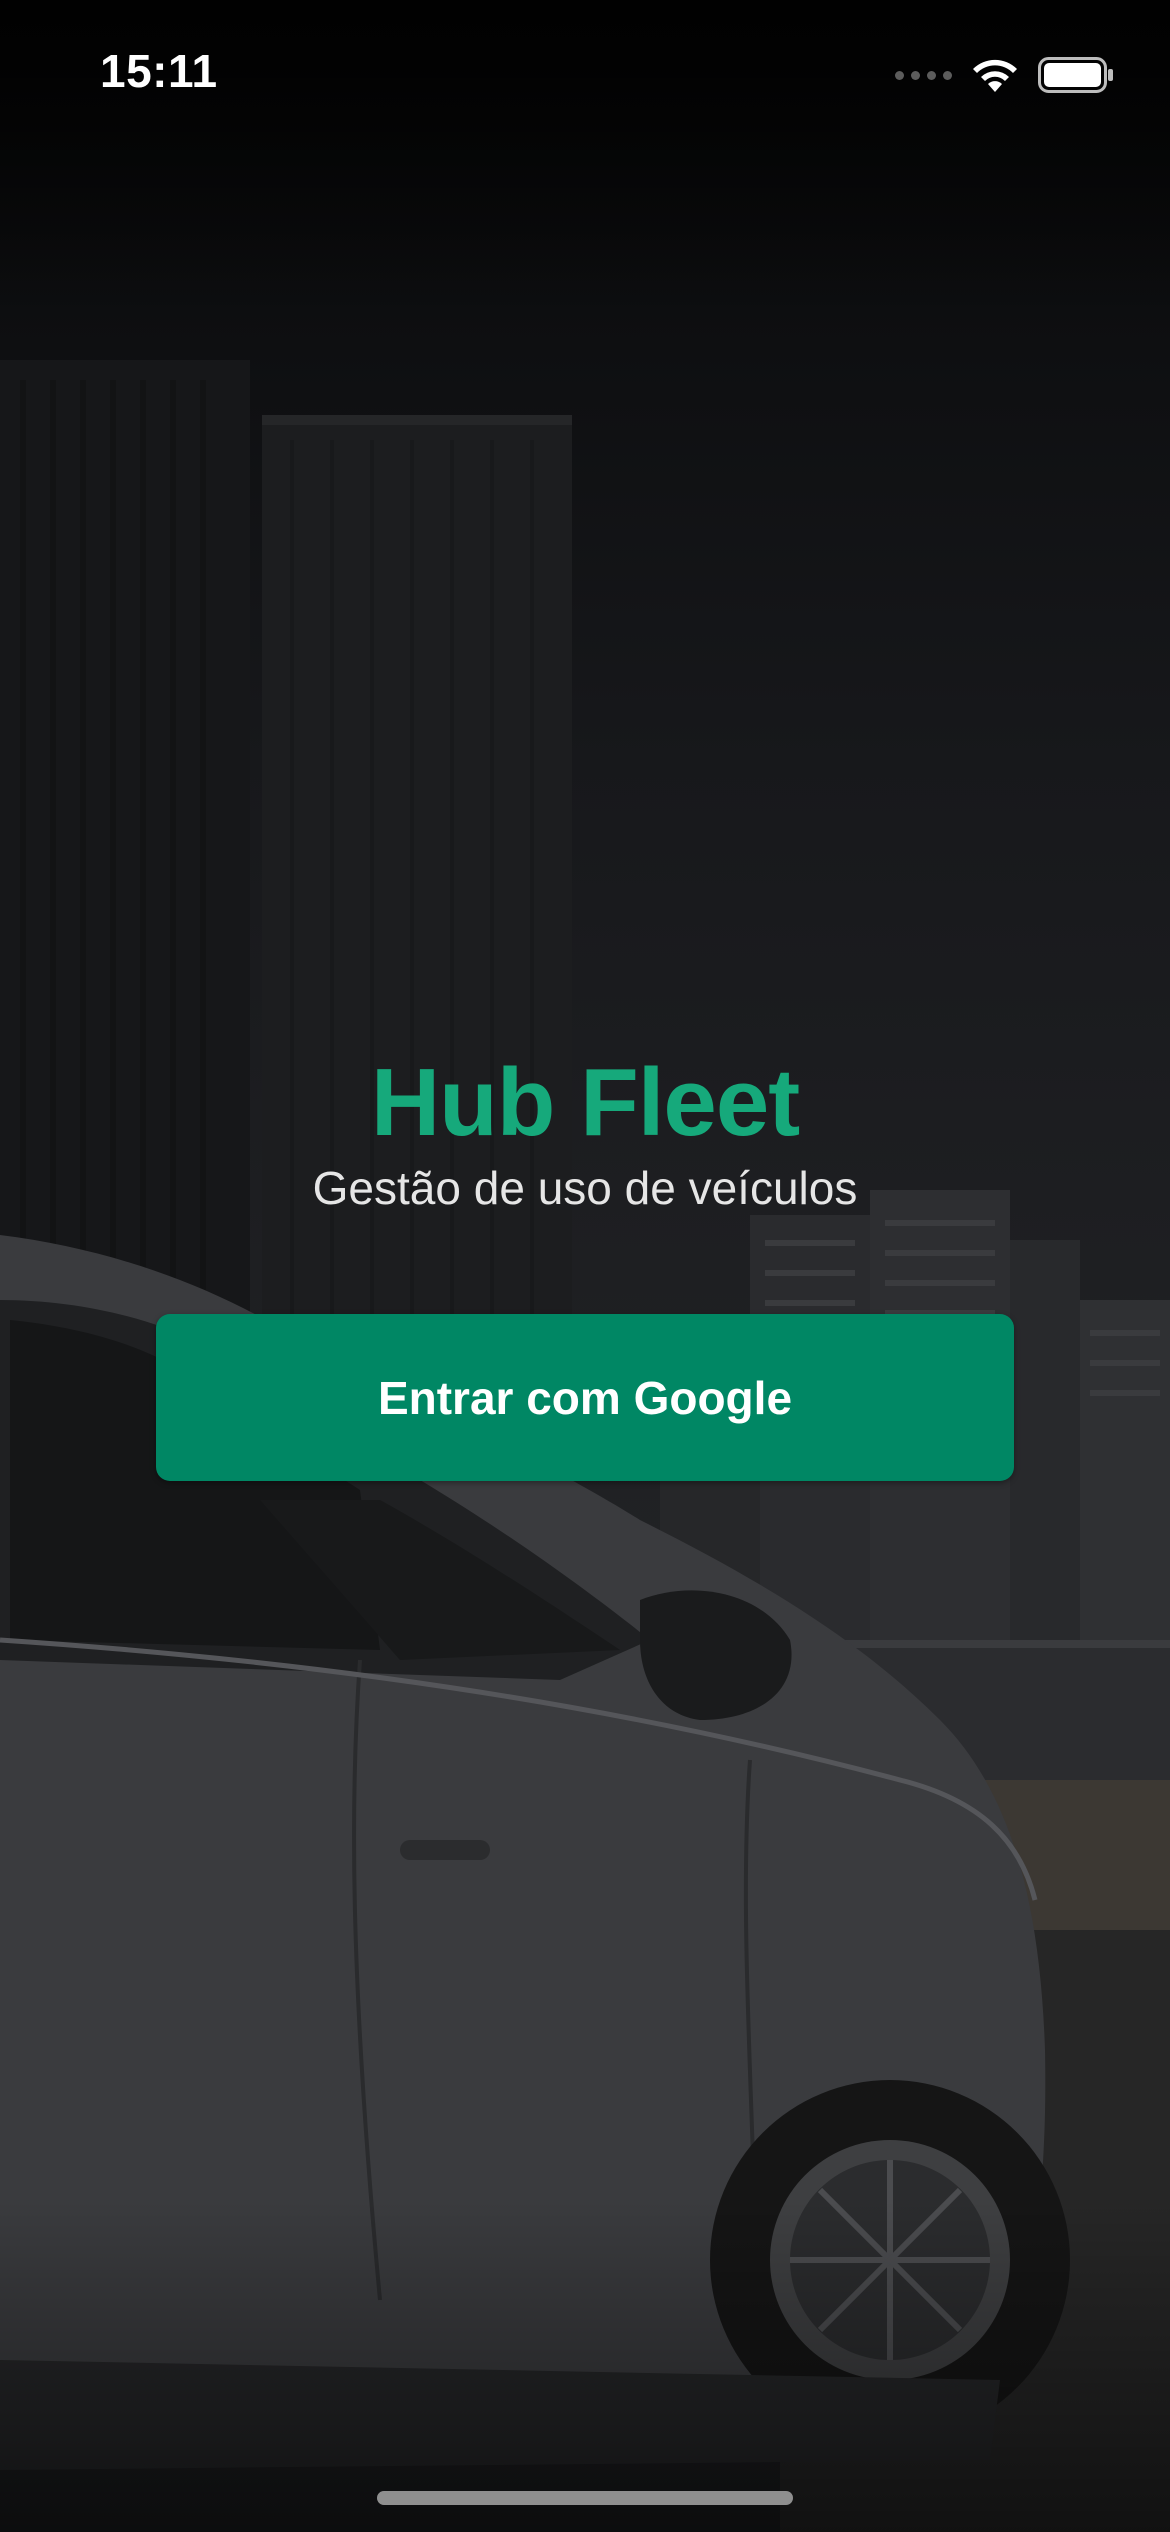 The width and height of the screenshot is (1170, 2532). What do you see at coordinates (585, 1188) in the screenshot?
I see `app-subtitle: Gestão de uso de veículos` at bounding box center [585, 1188].